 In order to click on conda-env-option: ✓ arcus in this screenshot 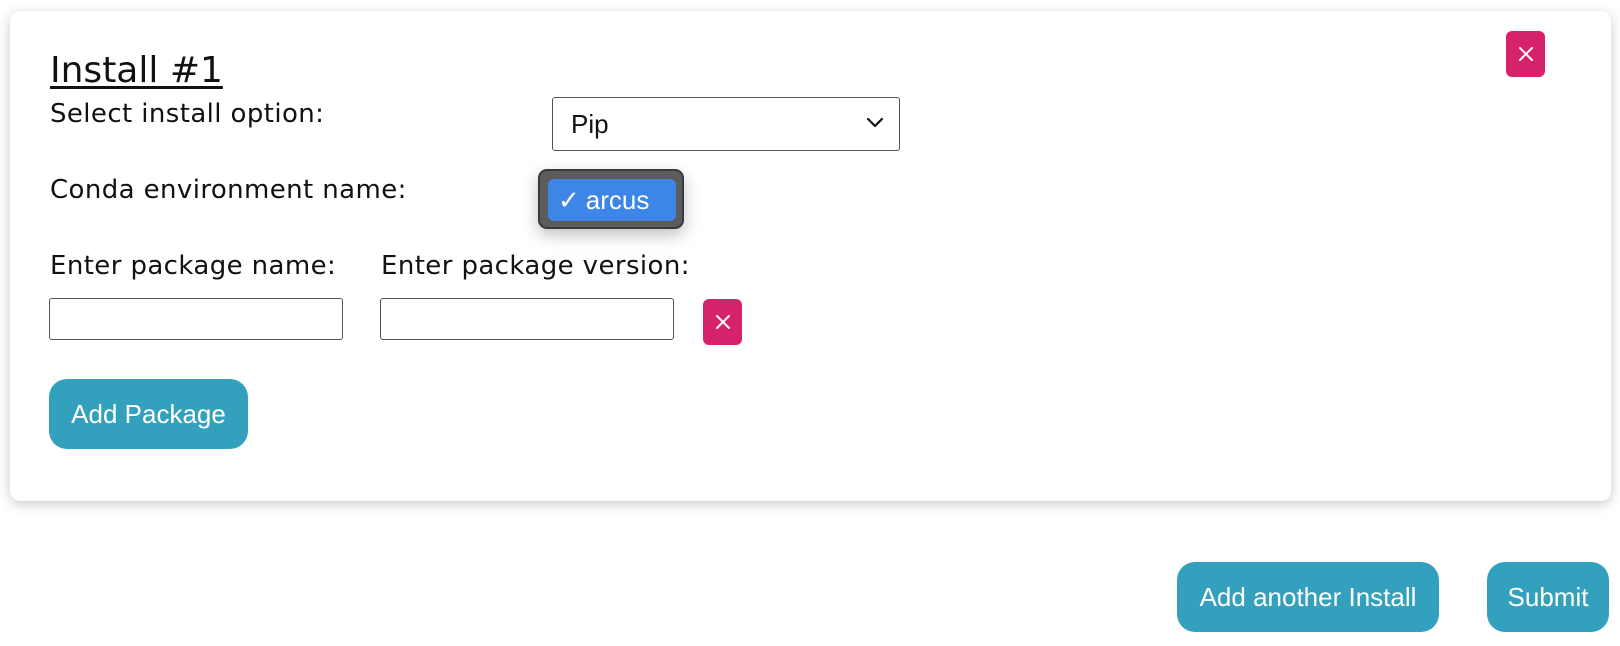, I will do `click(612, 200)`.